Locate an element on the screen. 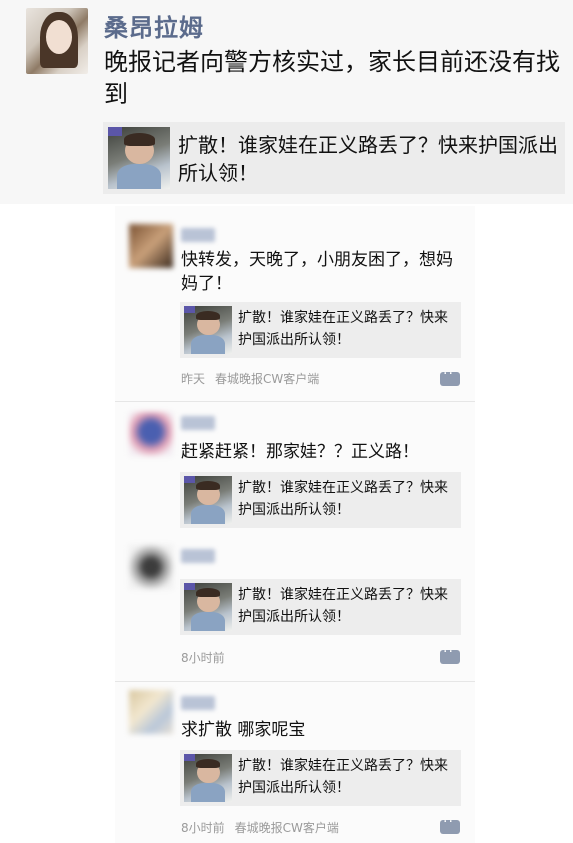  comment-meta: 8小时前 is located at coordinates (208, 657).